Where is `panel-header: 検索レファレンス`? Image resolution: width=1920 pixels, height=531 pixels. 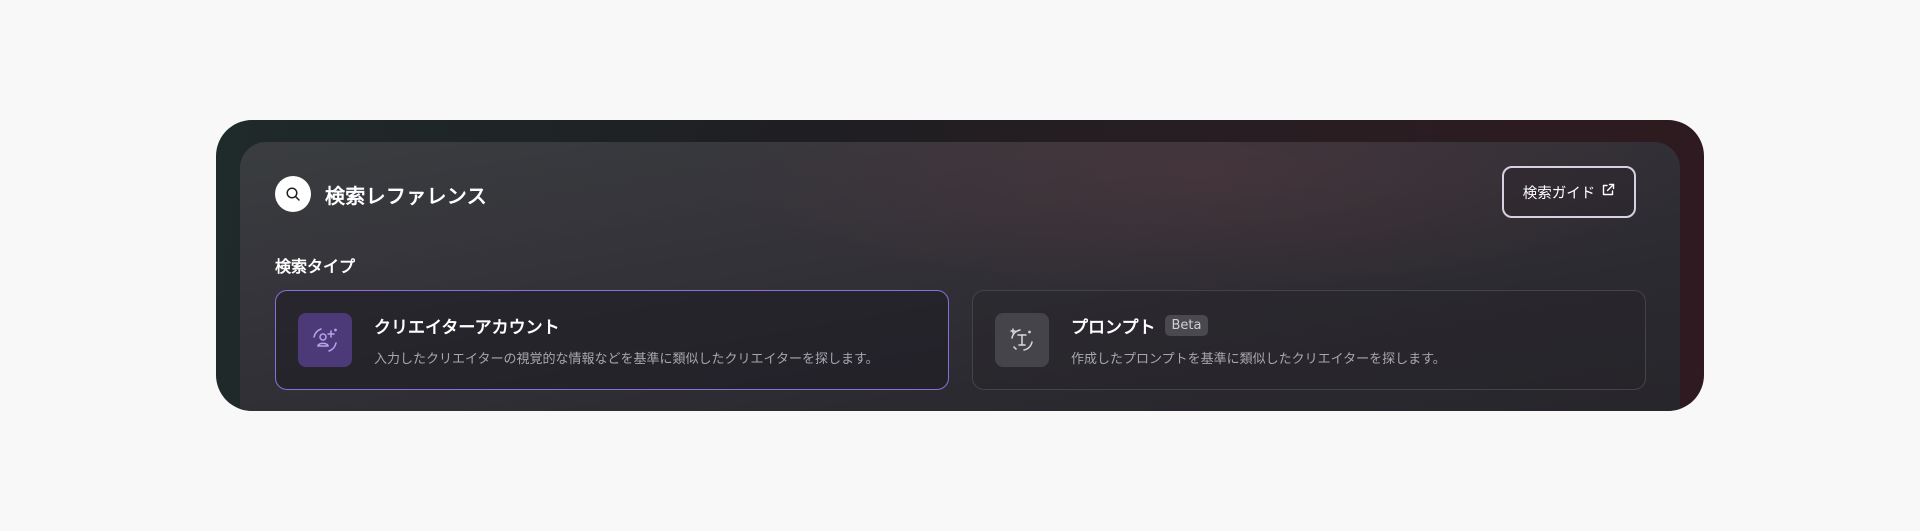 panel-header: 検索レファレンス is located at coordinates (381, 194).